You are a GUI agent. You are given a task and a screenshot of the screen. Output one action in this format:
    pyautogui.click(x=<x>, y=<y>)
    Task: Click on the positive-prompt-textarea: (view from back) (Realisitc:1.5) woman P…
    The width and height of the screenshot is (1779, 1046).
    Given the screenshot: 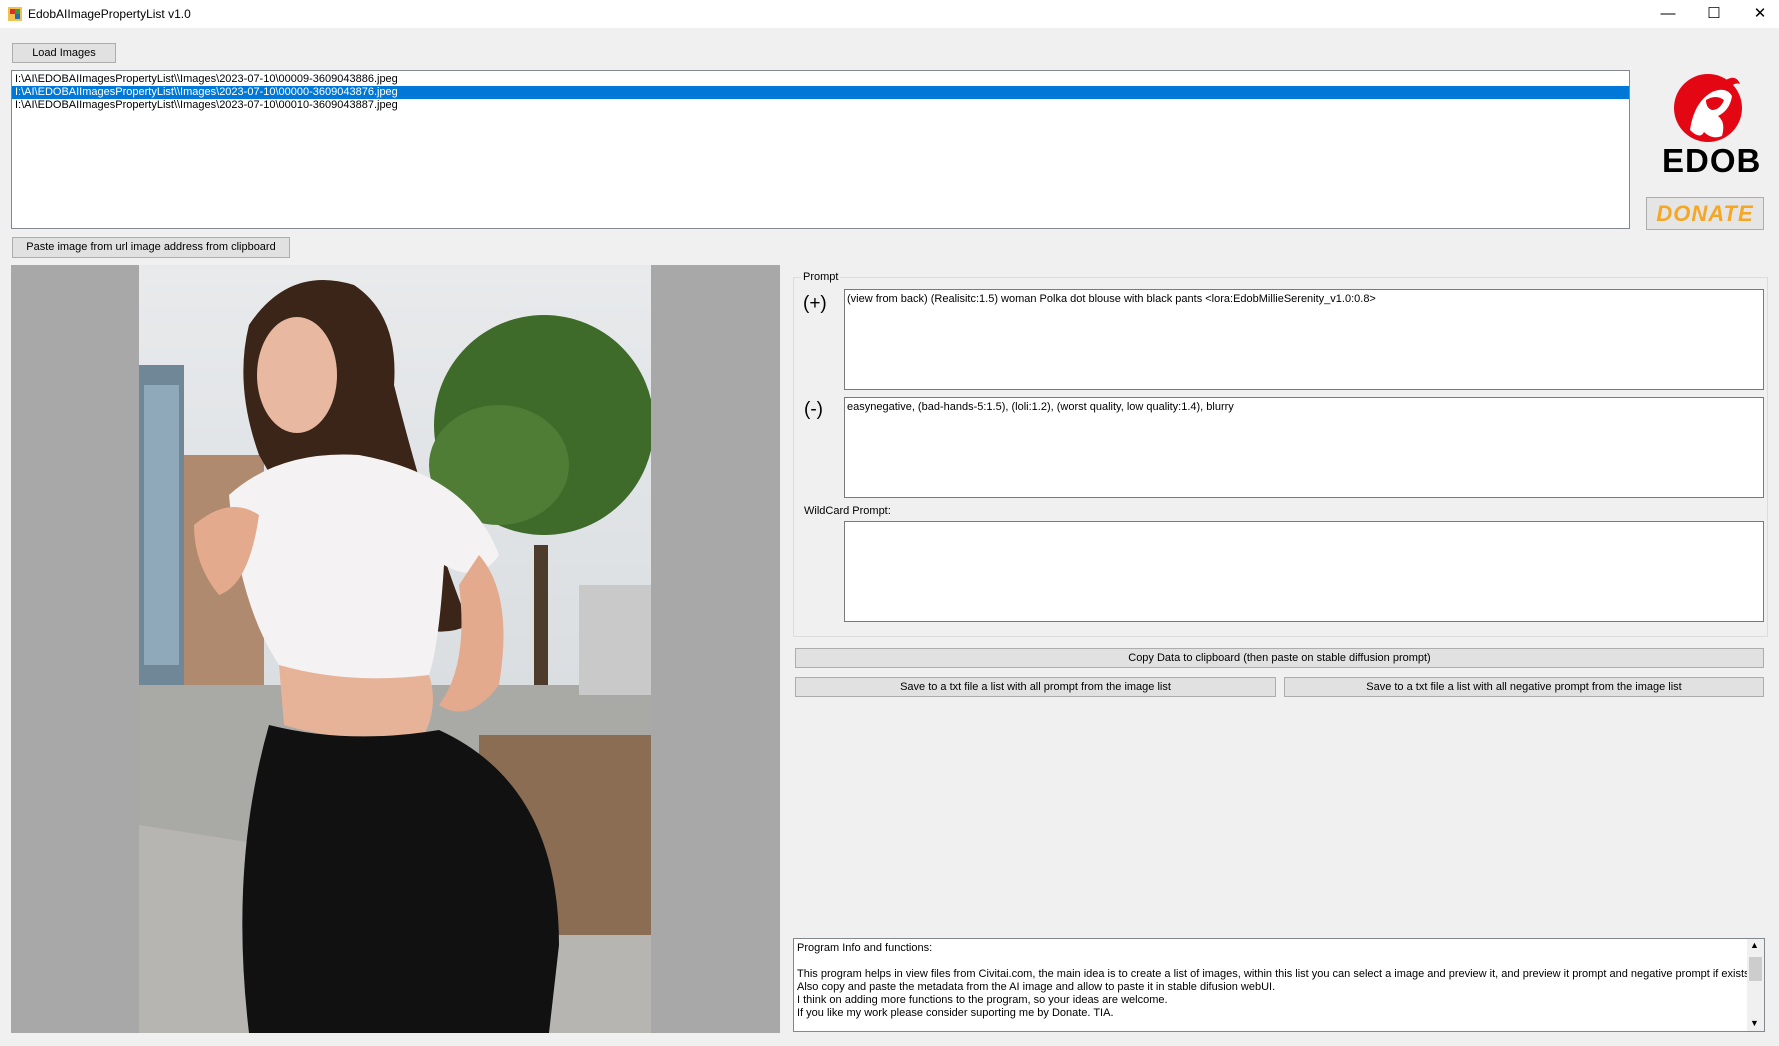 What is the action you would take?
    pyautogui.click(x=1304, y=339)
    